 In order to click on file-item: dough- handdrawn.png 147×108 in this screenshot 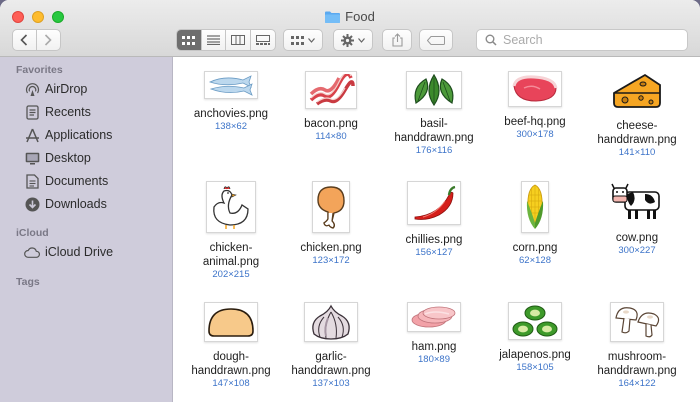, I will do `click(231, 346)`.